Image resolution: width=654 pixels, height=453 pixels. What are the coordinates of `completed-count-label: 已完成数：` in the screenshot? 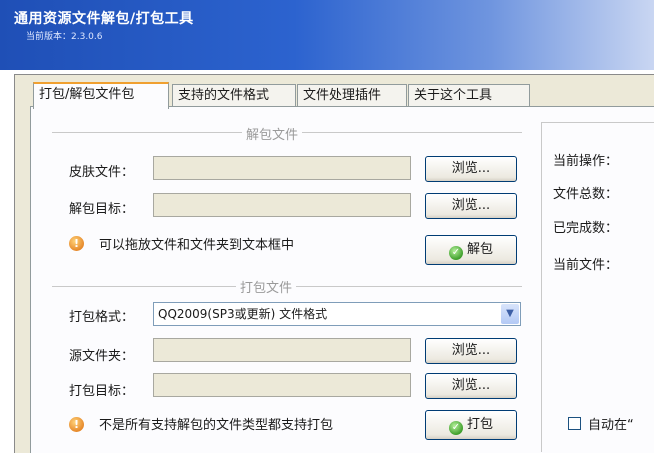 It's located at (586, 228).